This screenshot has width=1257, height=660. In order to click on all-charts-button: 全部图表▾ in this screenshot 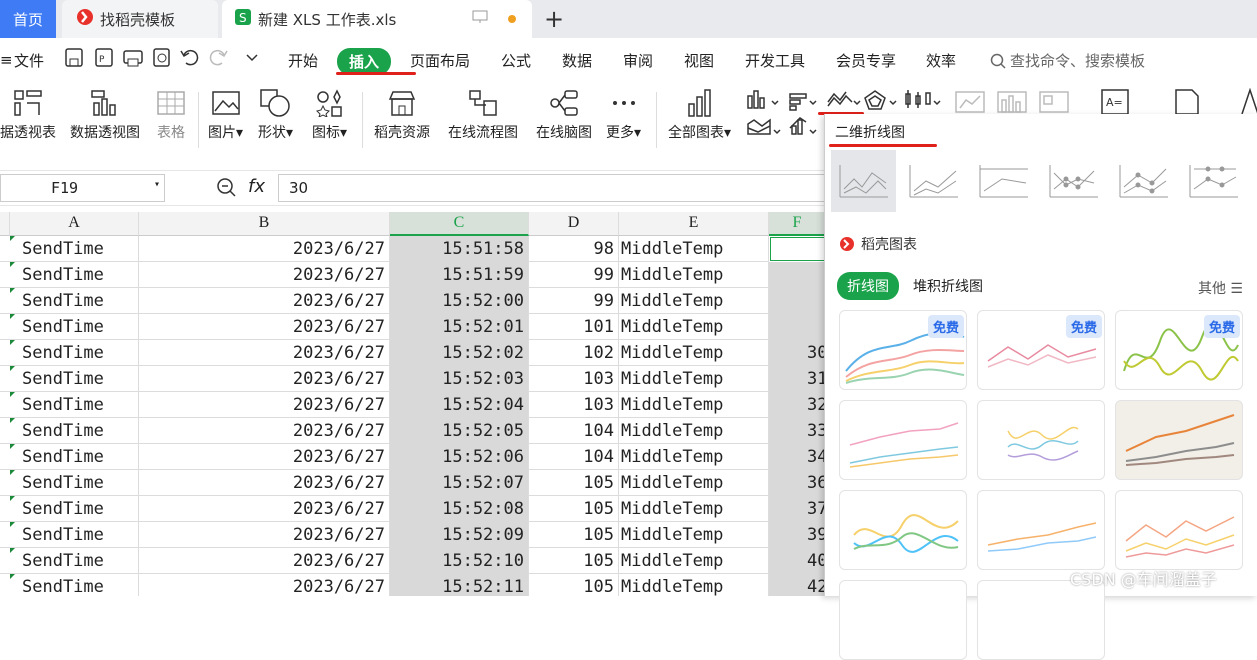, I will do `click(699, 114)`.